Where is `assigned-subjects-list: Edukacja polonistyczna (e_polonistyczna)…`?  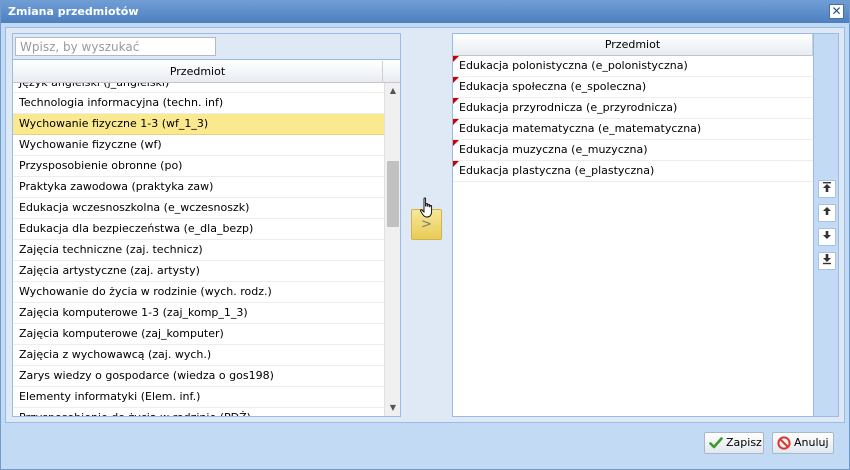
assigned-subjects-list: Edukacja polonistyczna (e_polonistyczna)… is located at coordinates (633, 119).